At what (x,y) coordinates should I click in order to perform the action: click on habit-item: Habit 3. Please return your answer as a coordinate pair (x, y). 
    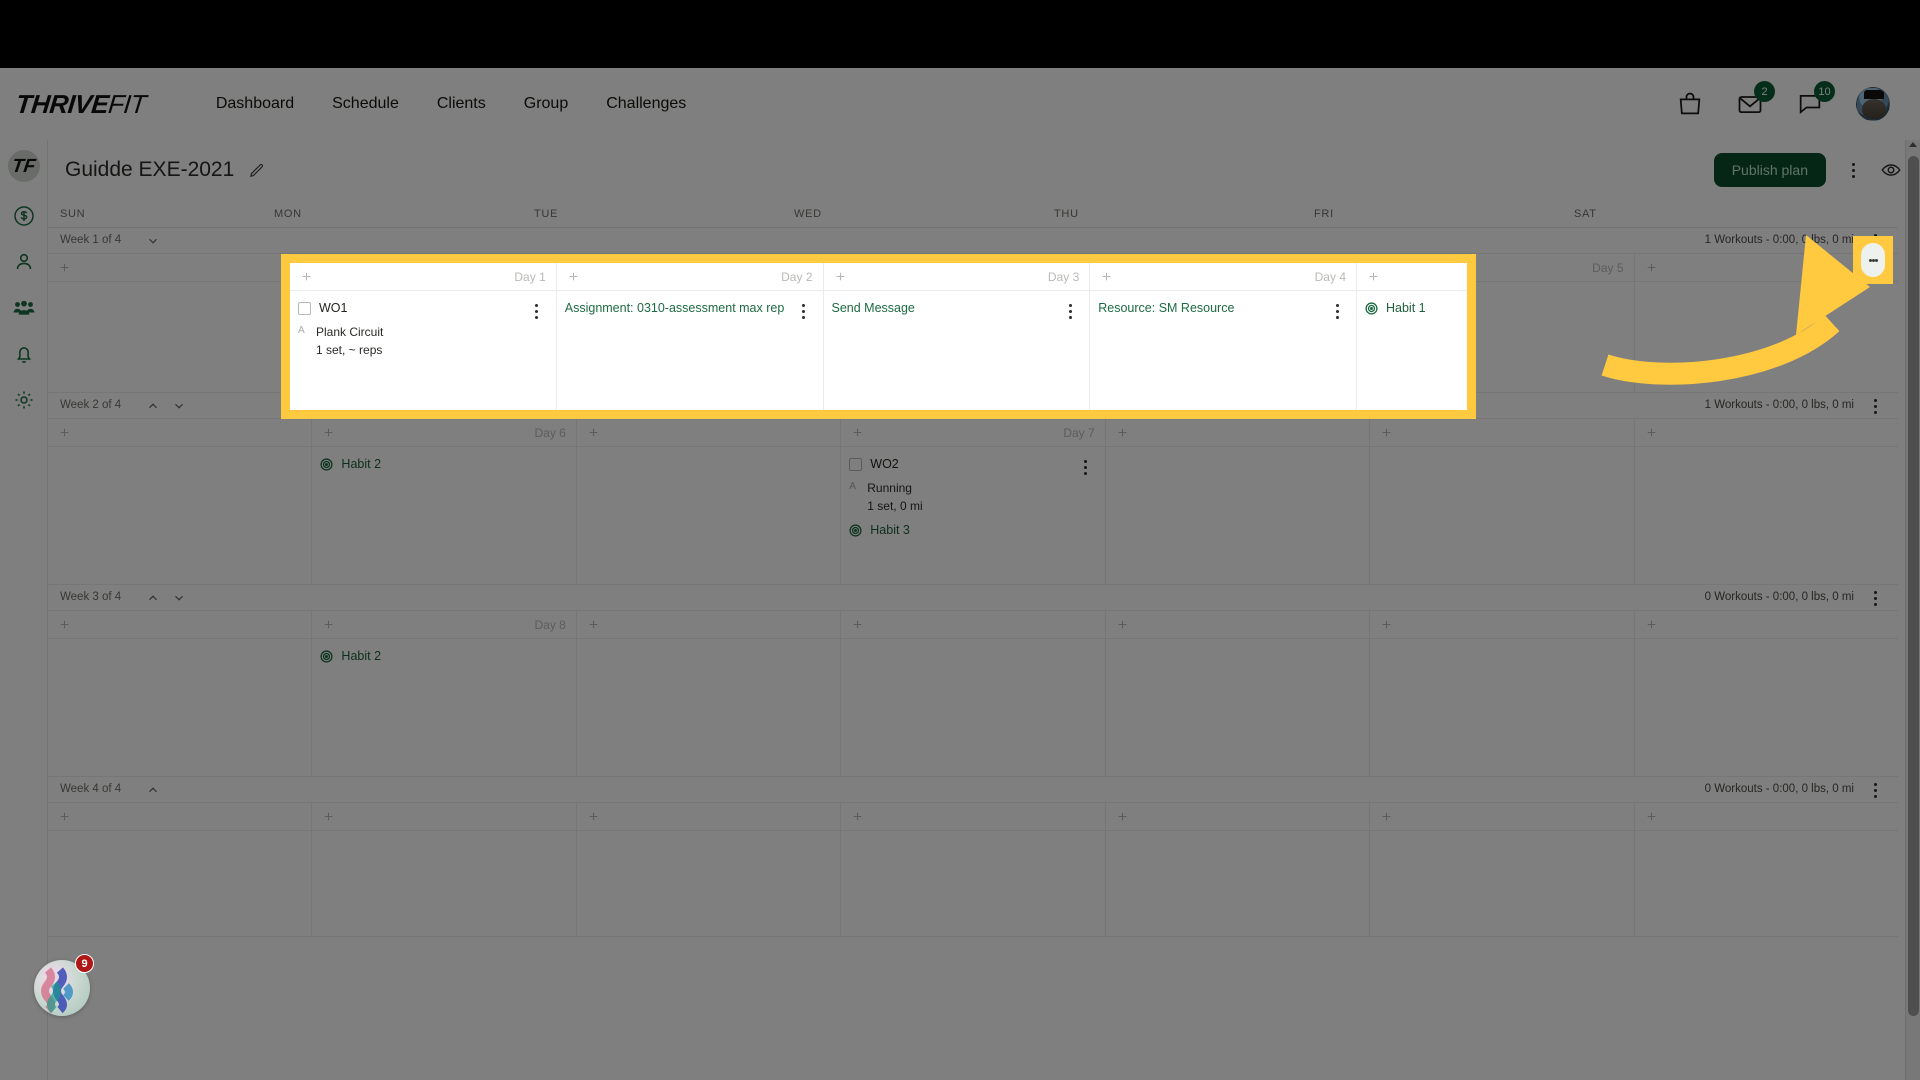
    Looking at the image, I should click on (972, 530).